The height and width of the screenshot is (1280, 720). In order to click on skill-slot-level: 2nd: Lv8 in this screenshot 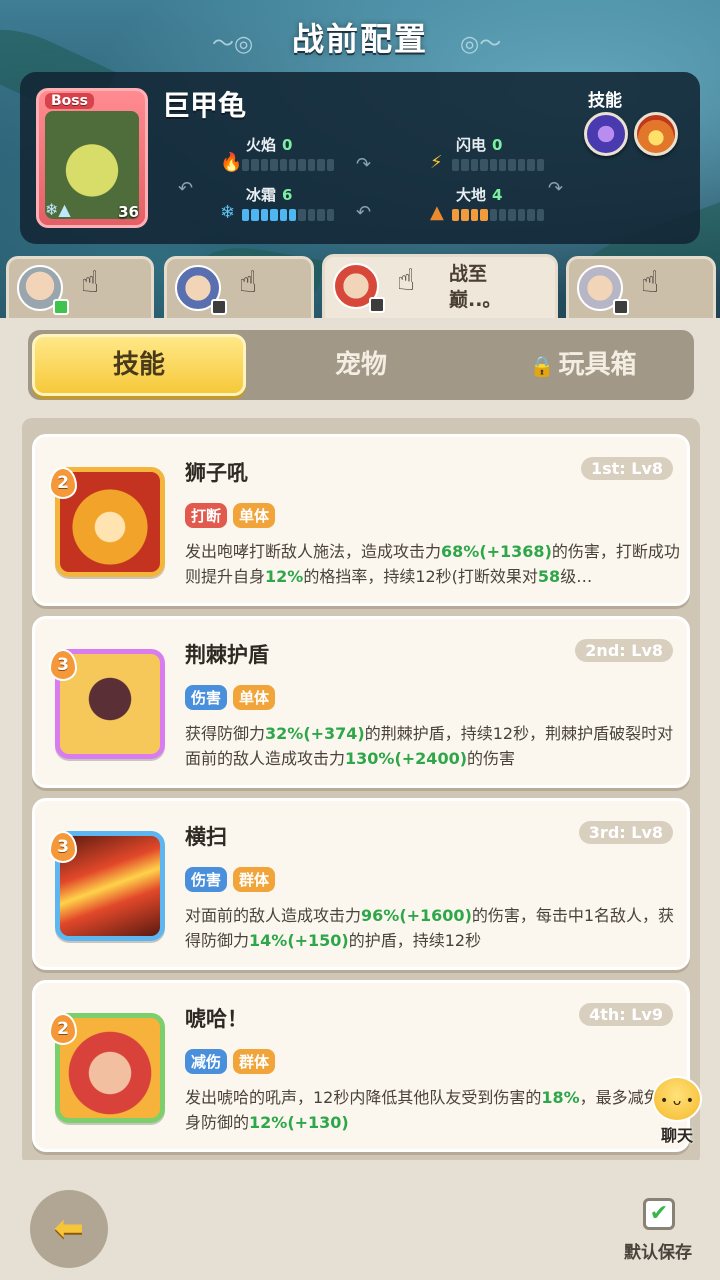, I will do `click(624, 650)`.